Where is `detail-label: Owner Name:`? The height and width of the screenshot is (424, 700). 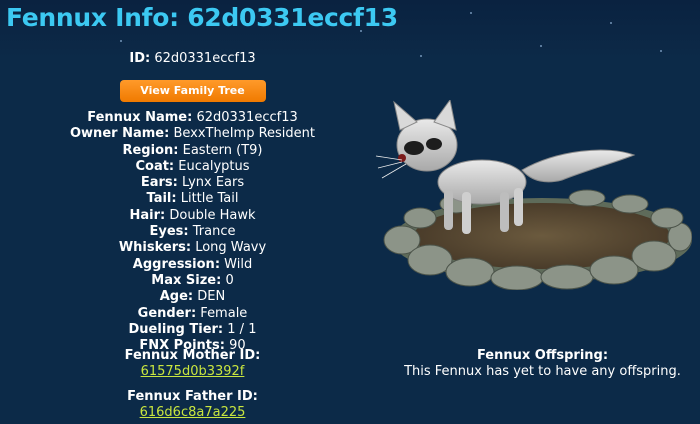
detail-label: Owner Name: is located at coordinates (120, 134).